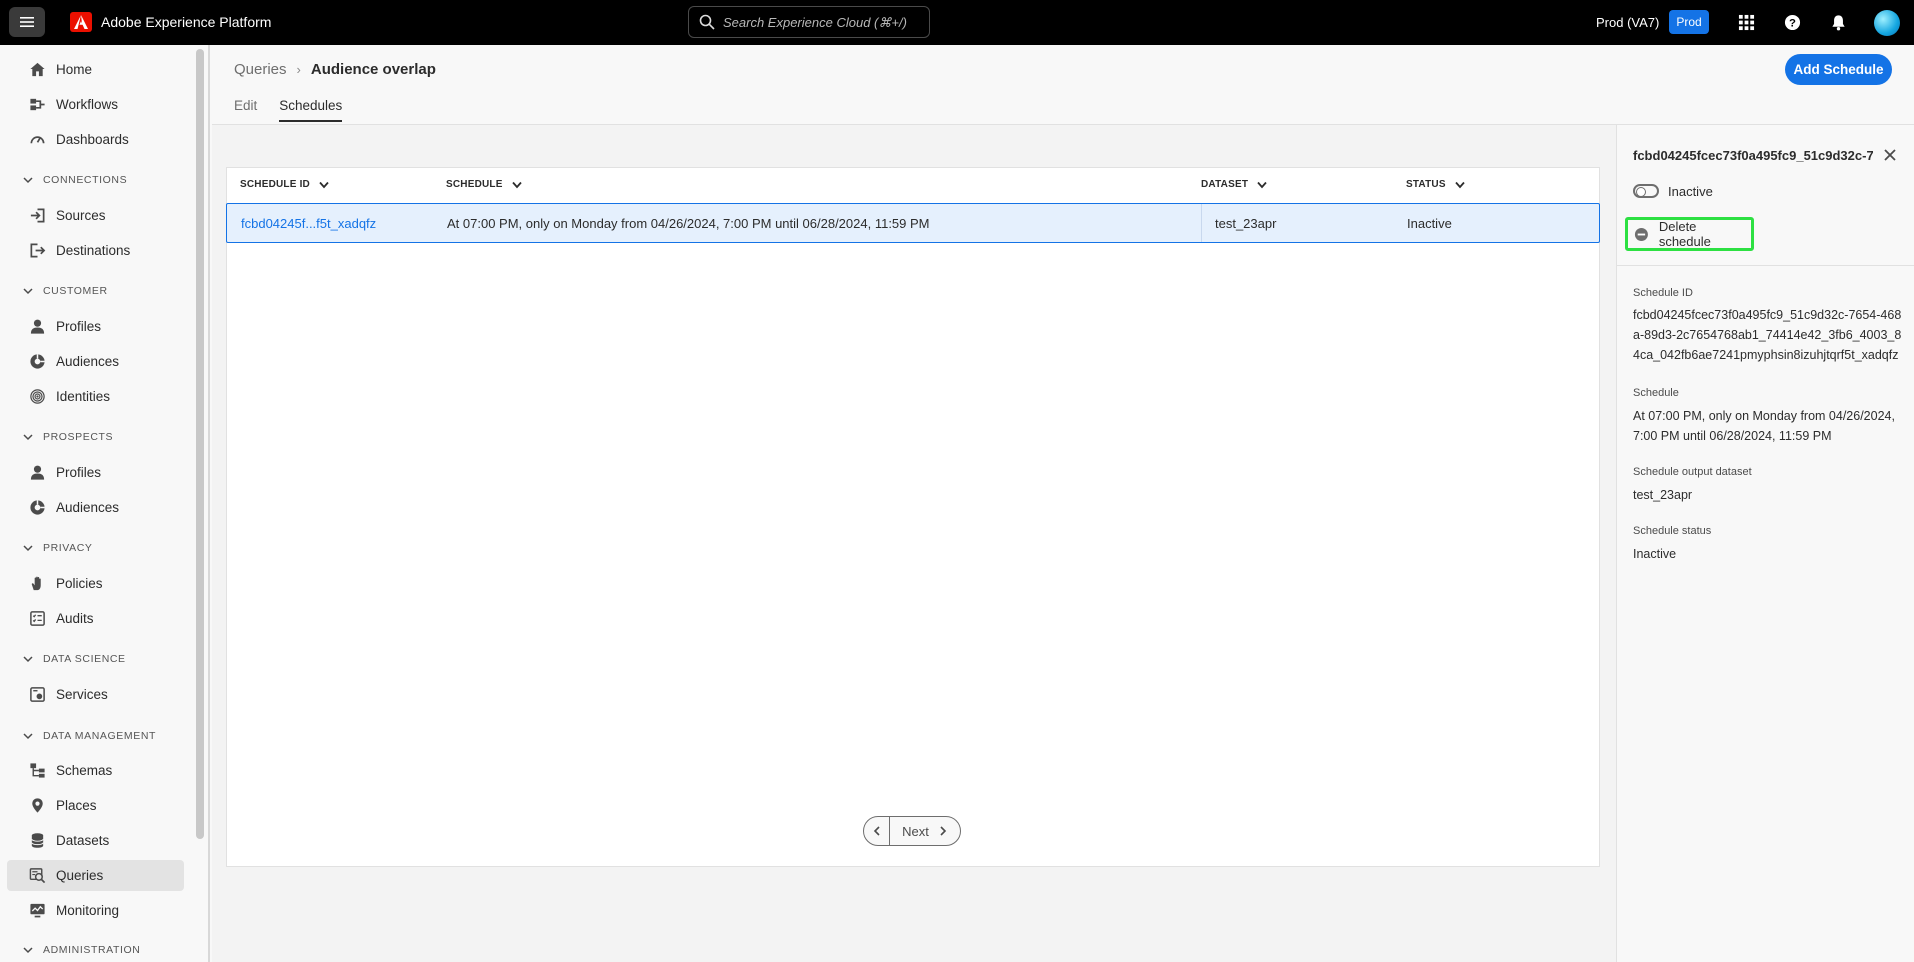  I want to click on next-page-button: Next, so click(925, 831).